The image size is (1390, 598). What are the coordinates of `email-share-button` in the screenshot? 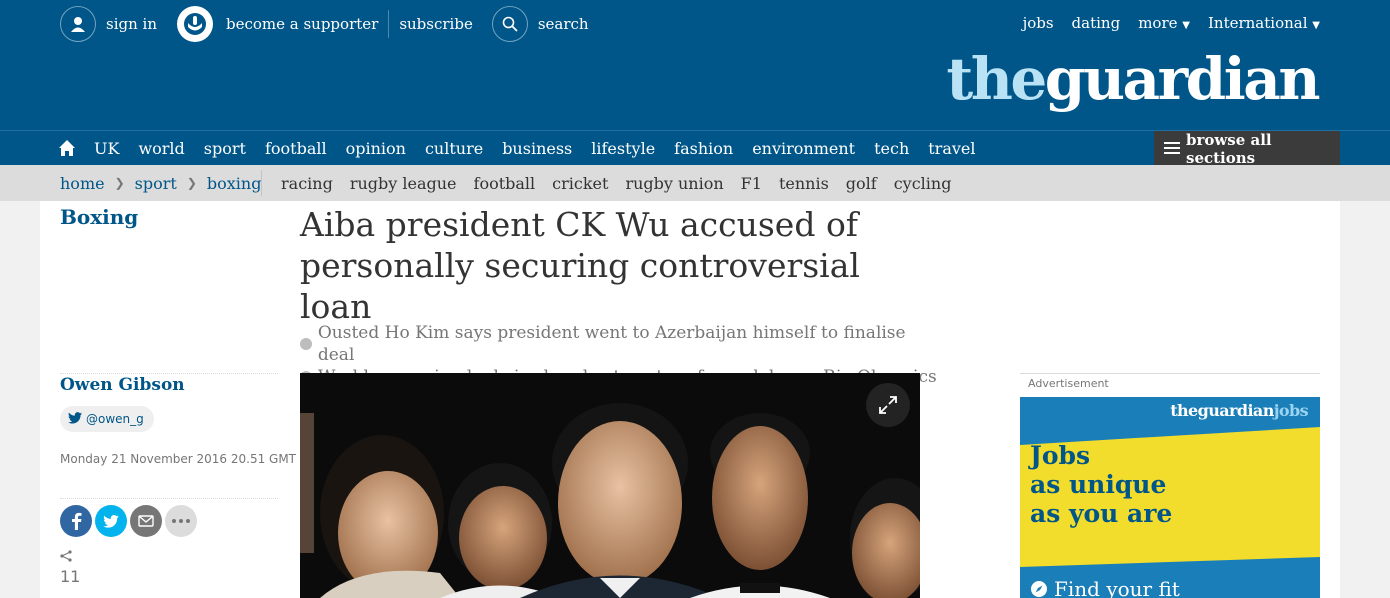 It's located at (146, 521).